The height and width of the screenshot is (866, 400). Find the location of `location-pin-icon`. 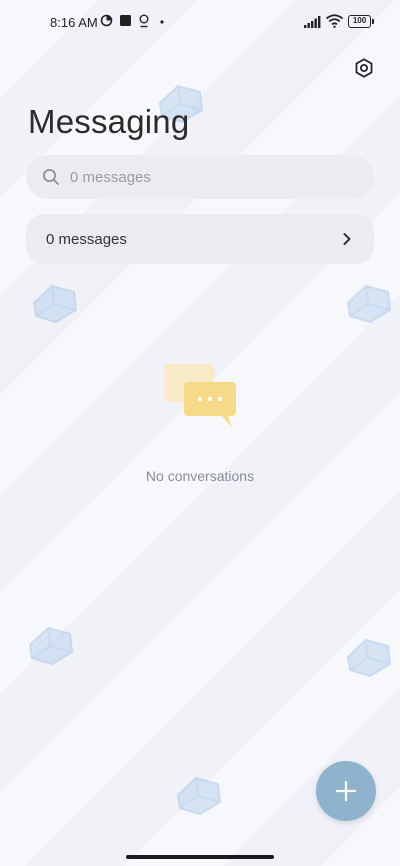

location-pin-icon is located at coordinates (144, 21).